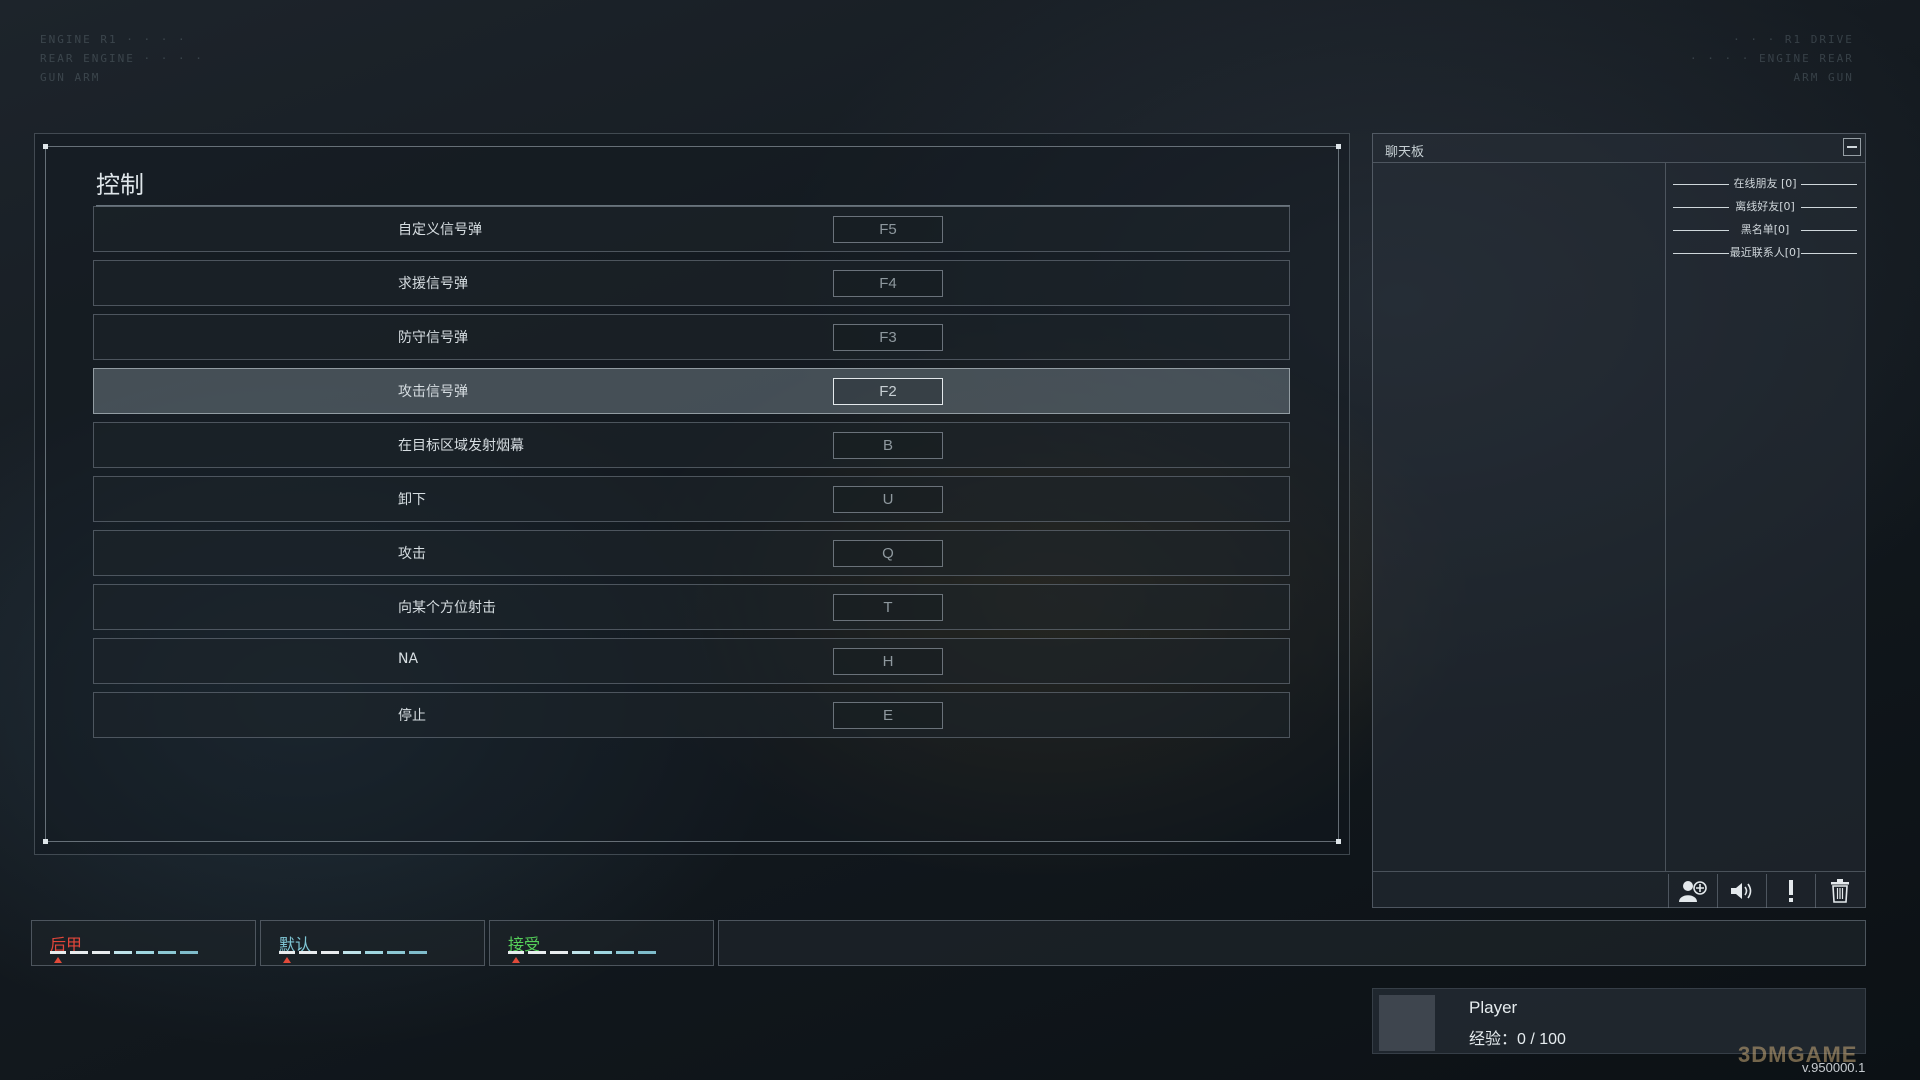 The width and height of the screenshot is (1920, 1080). I want to click on report-button, so click(1790, 891).